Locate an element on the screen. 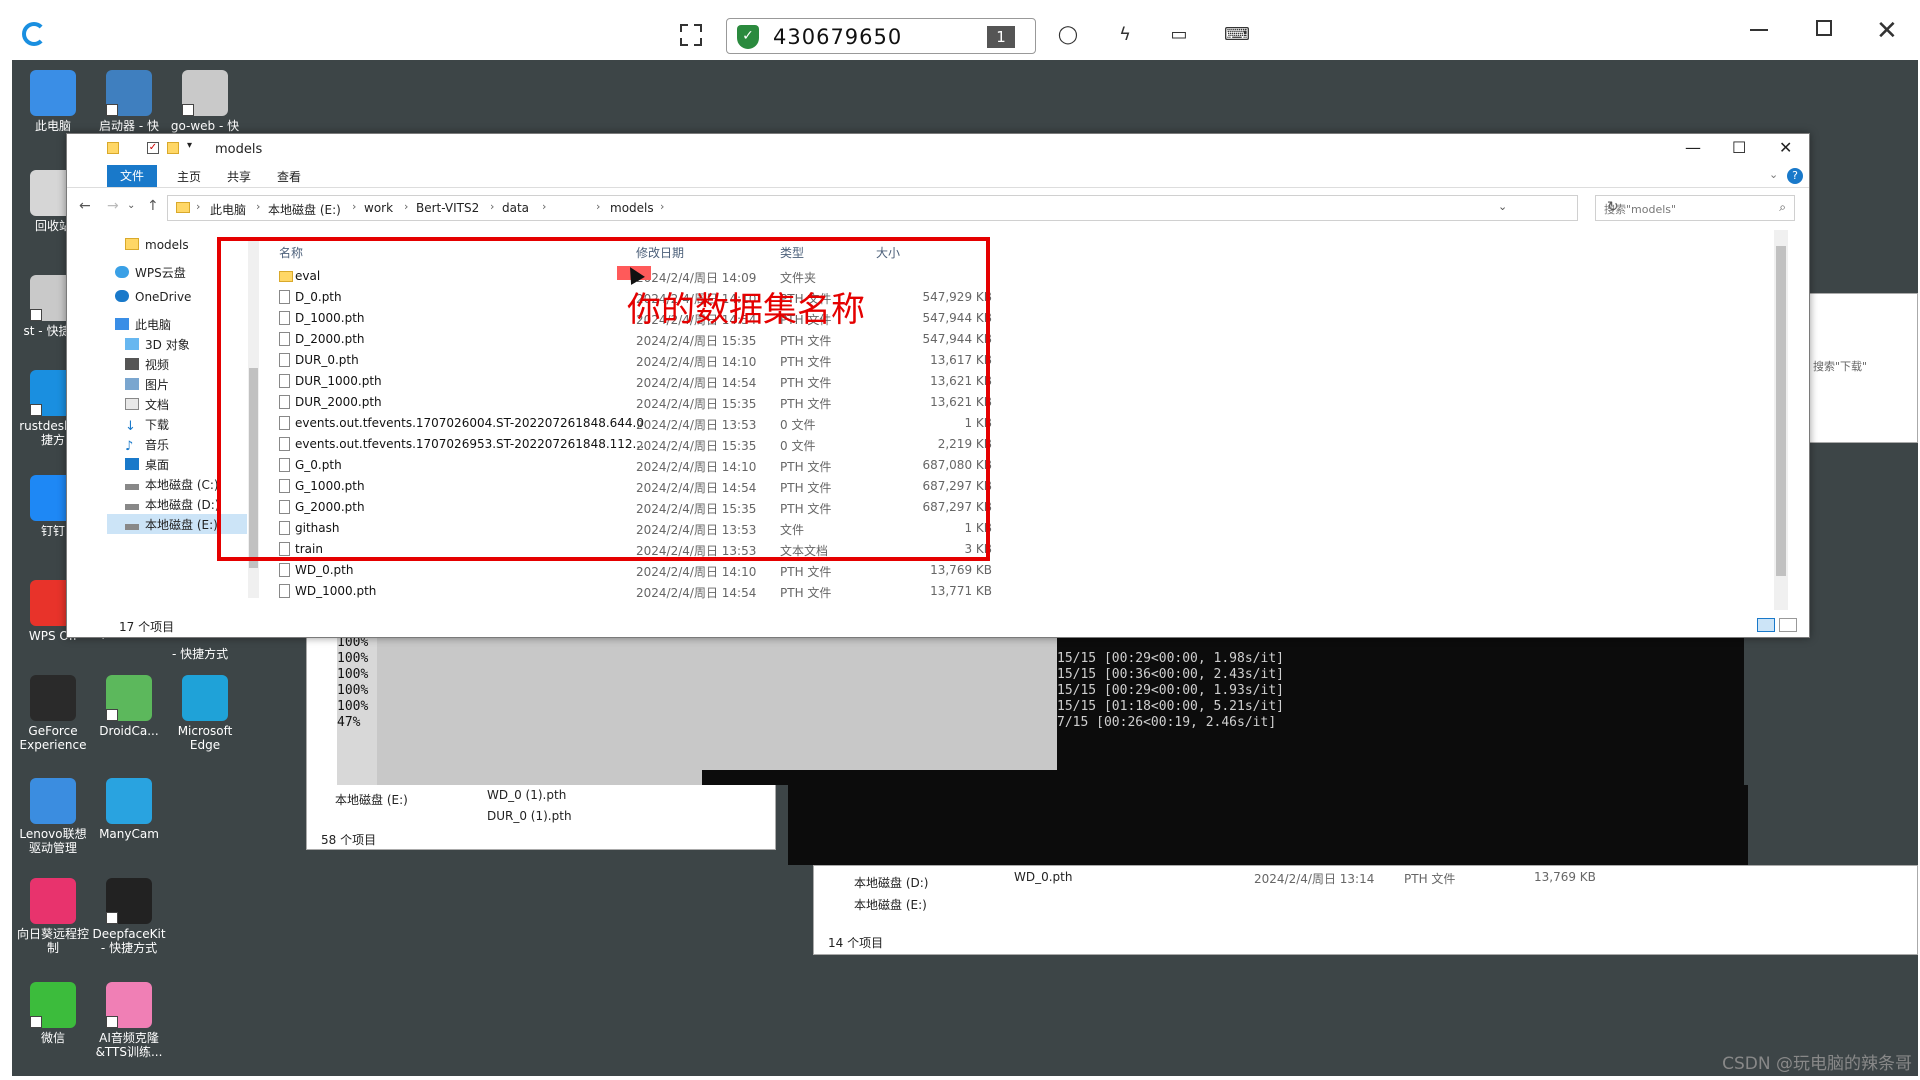 The image size is (1920, 1080). search-input: 搜索"下载" is located at coordinates (1840, 366).